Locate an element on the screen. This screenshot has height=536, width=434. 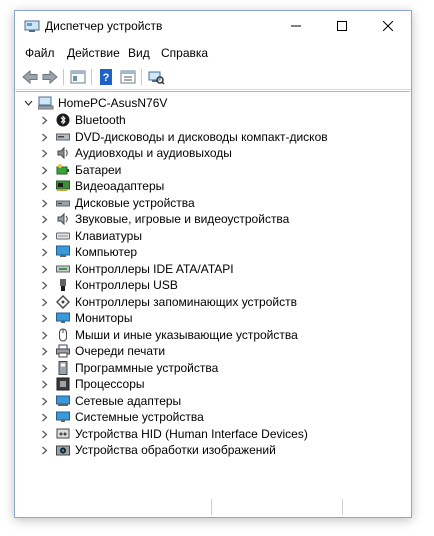
bluetooth-icon is located at coordinates (63, 120).